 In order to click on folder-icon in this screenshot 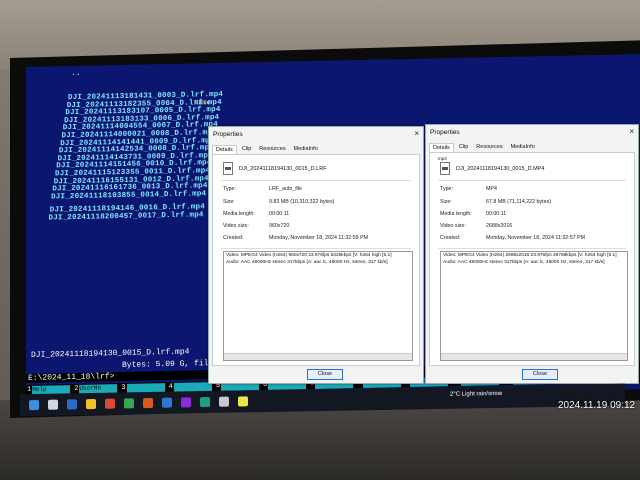, I will do `click(91, 404)`.